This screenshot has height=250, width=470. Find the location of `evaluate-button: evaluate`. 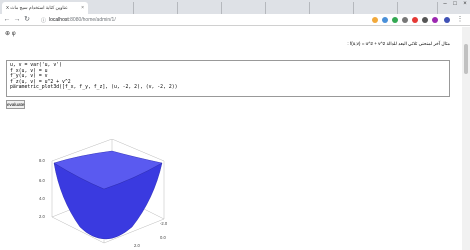

evaluate-button: evaluate is located at coordinates (15, 104).